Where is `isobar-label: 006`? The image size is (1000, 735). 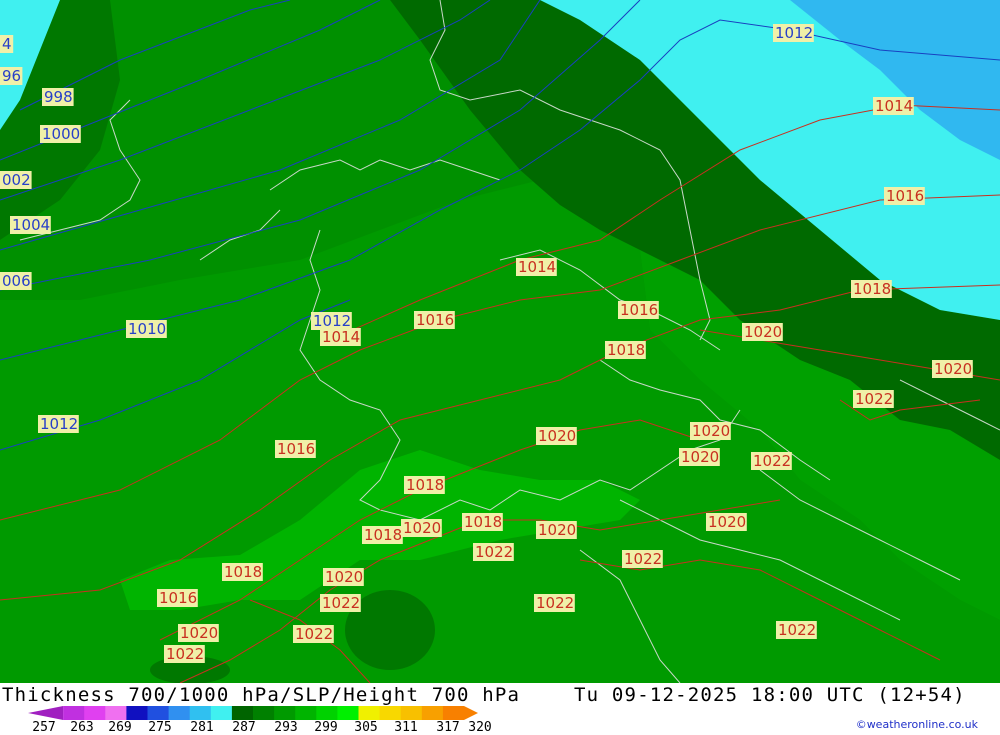 isobar-label: 006 is located at coordinates (16, 281).